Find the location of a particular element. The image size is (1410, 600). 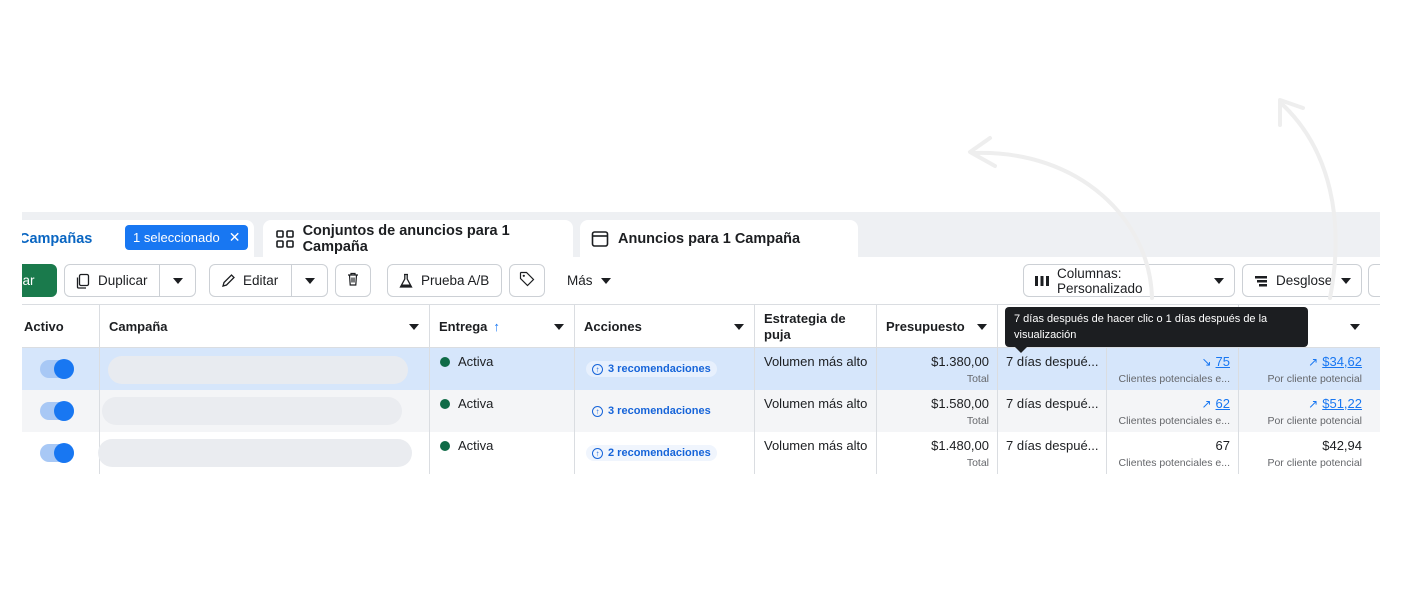

edit-button: Editar is located at coordinates (268, 280).